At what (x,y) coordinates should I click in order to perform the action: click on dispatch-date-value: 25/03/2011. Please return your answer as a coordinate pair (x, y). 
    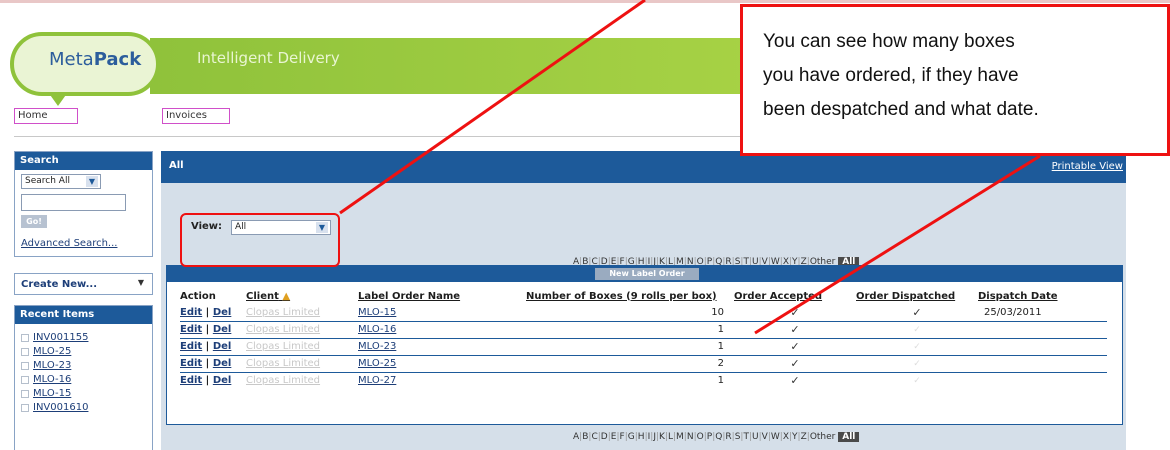
    Looking at the image, I should click on (1042, 313).